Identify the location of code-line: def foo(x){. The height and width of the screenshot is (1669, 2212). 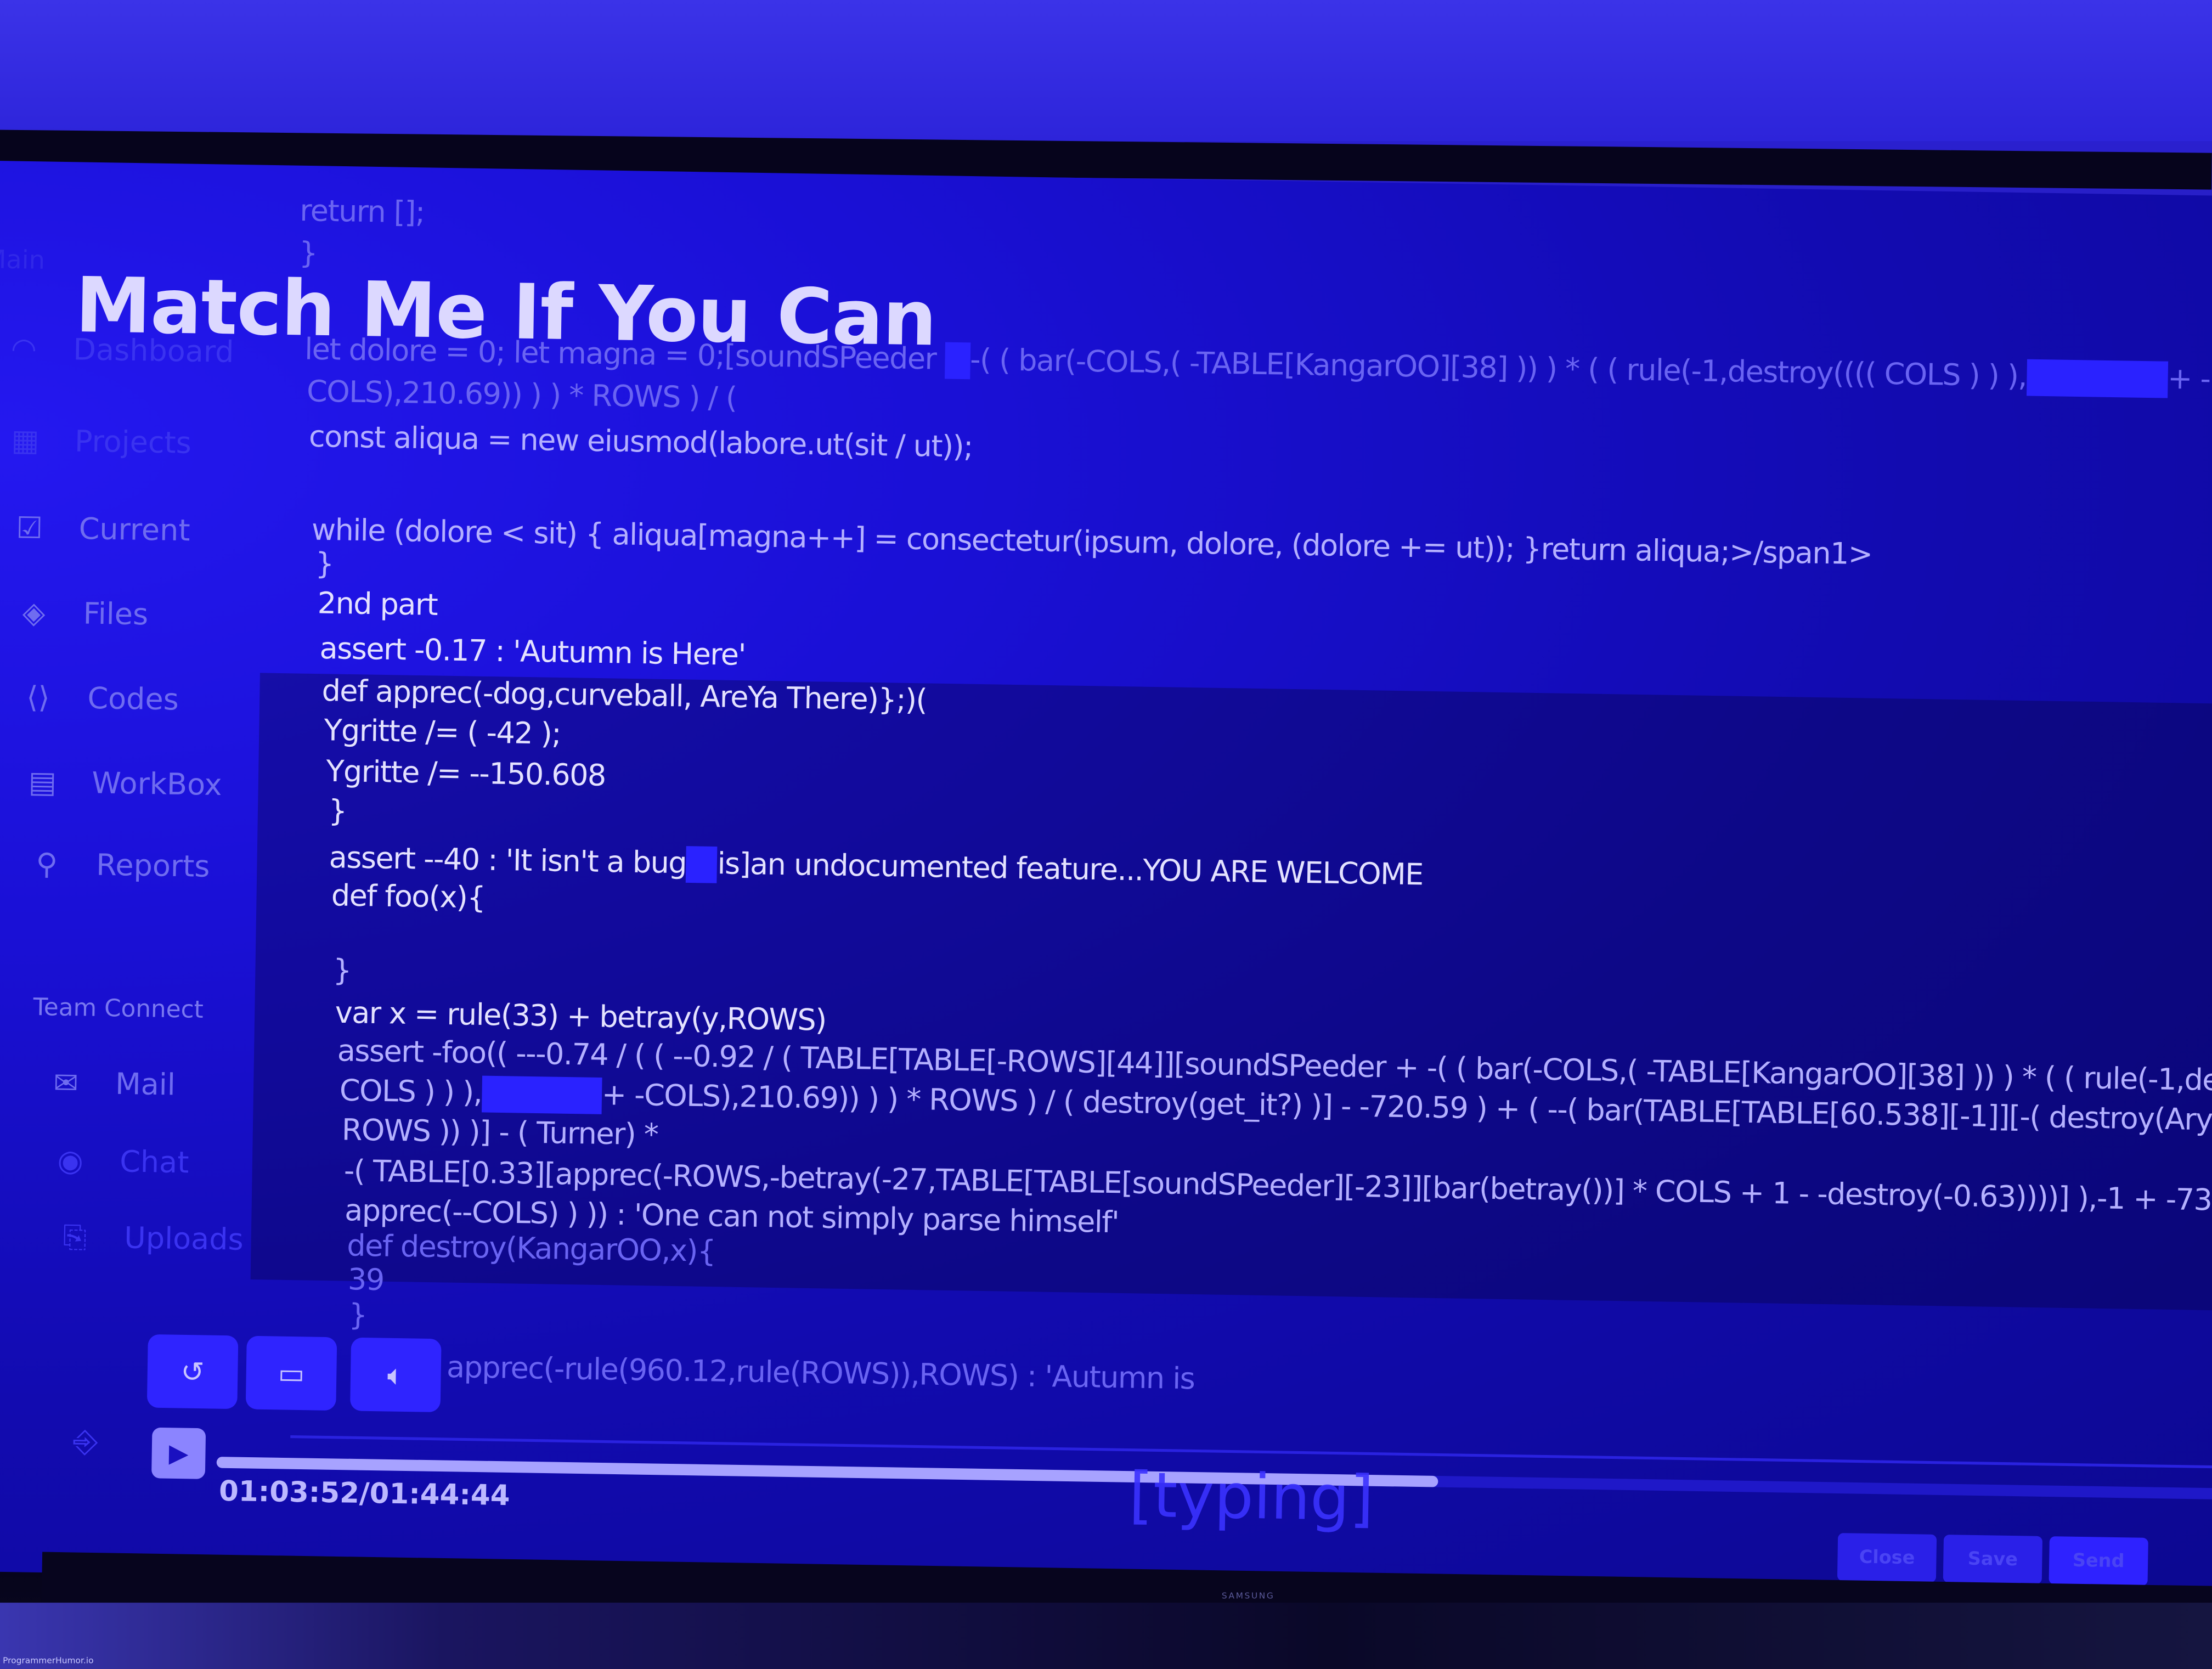
(408, 896).